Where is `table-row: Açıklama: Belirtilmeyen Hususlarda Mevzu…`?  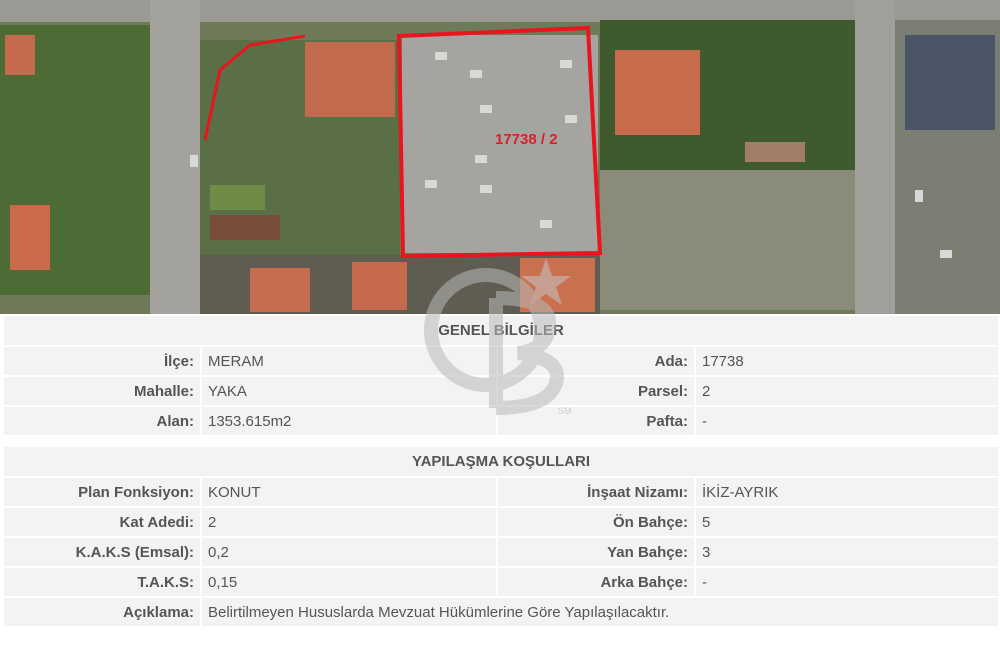
table-row: Açıklama: Belirtilmeyen Hususlarda Mevzu… is located at coordinates (501, 612).